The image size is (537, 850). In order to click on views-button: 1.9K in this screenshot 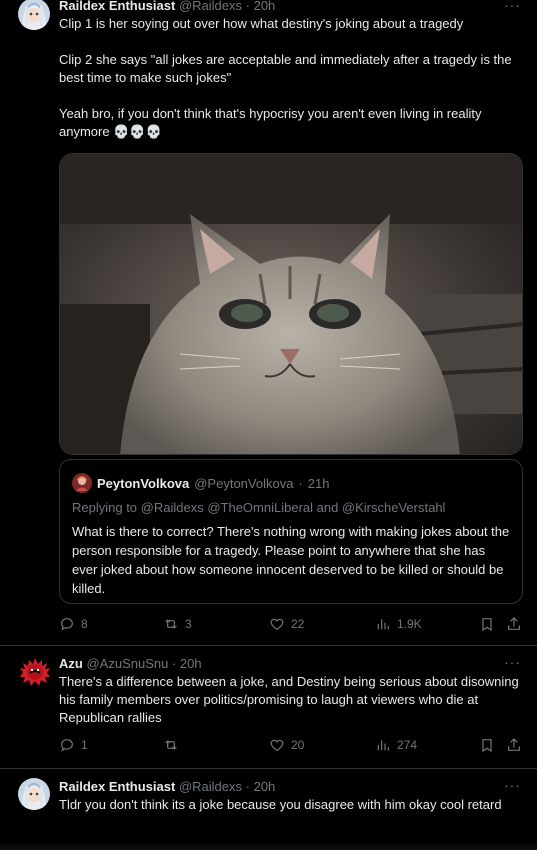, I will do `click(398, 624)`.